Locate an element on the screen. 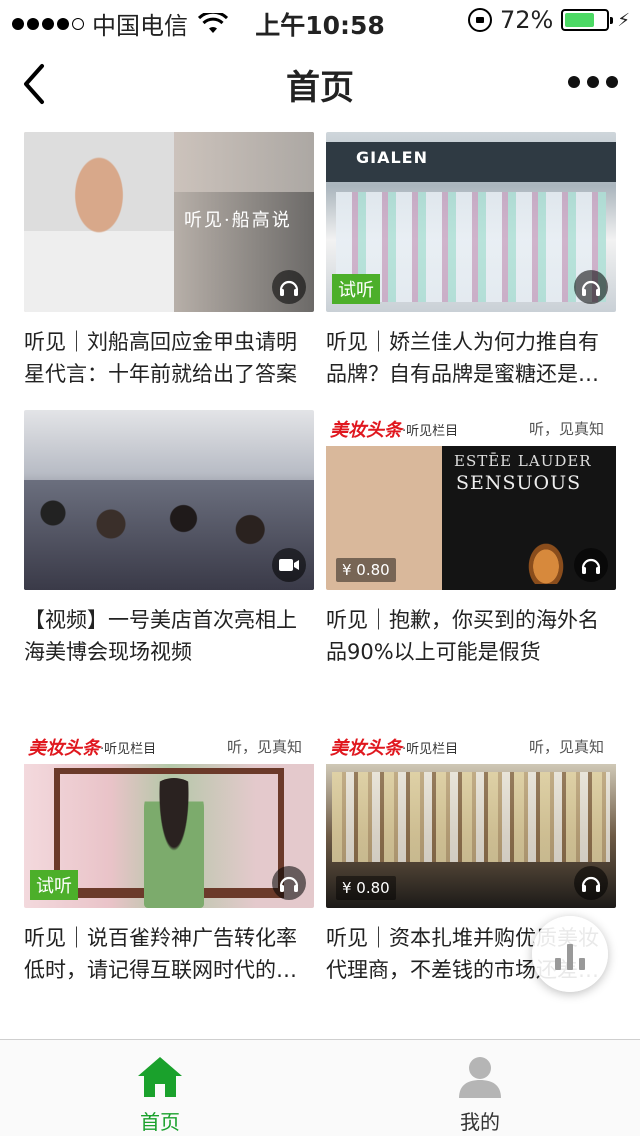  profile-icon is located at coordinates (480, 1077).